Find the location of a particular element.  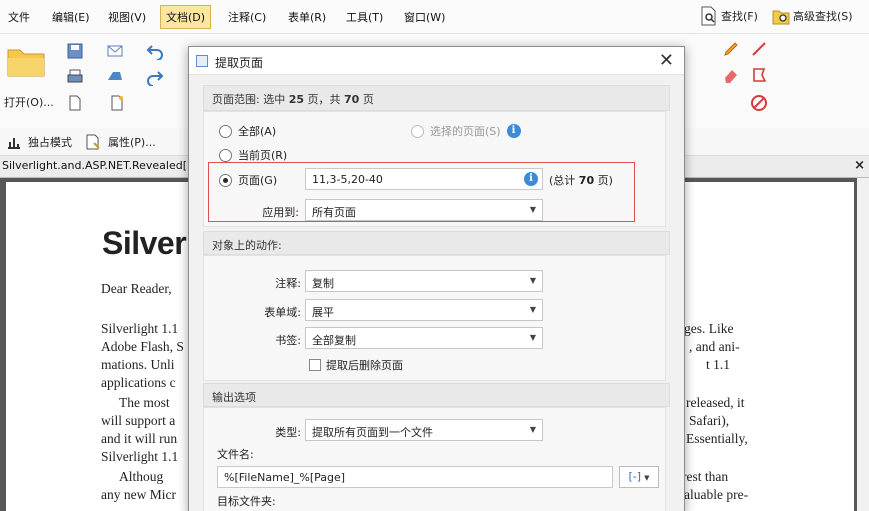

forms-dropdown: 展平 ▼ is located at coordinates (424, 310).